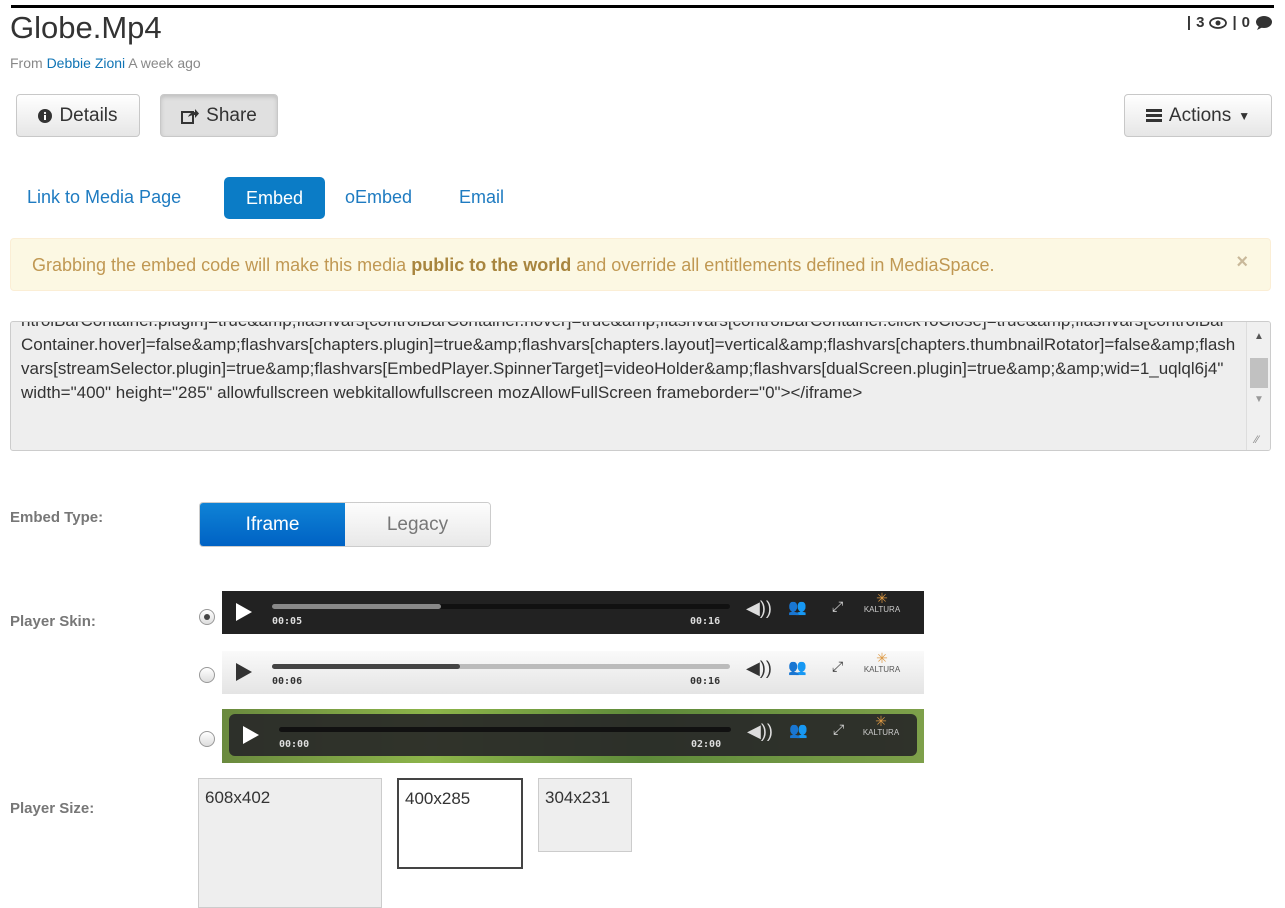 The height and width of the screenshot is (908, 1285). What do you see at coordinates (573, 735) in the screenshot?
I see `skin-preview-overlay: 00:00 02:00 ◀)) 👥 ⤢ ✳ KALTURA` at bounding box center [573, 735].